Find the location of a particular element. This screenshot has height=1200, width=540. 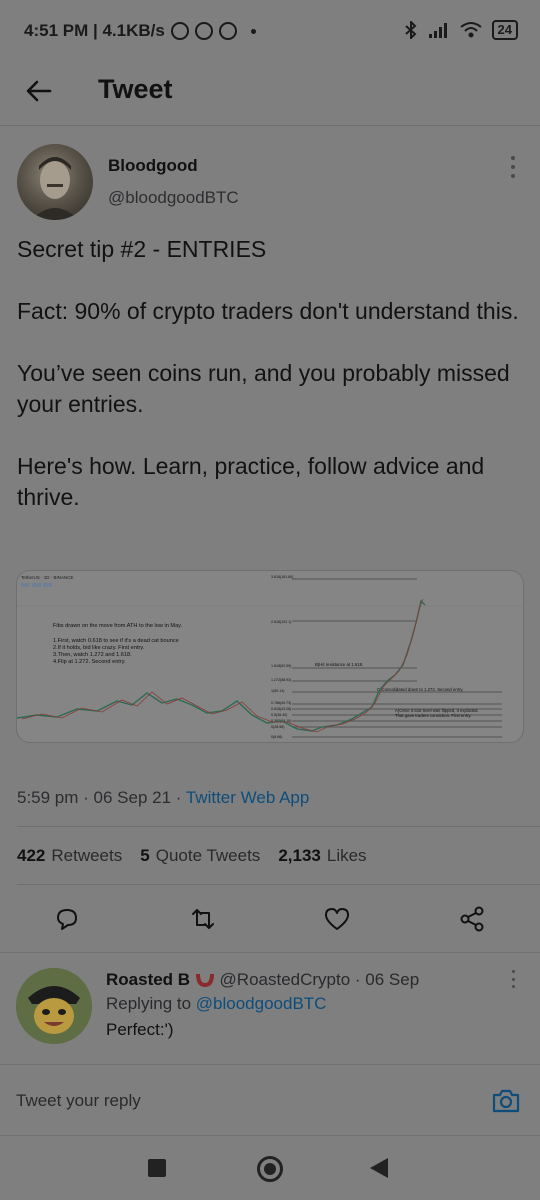

status-left: 4:51 PM | 4.1KB/s is located at coordinates (140, 31).